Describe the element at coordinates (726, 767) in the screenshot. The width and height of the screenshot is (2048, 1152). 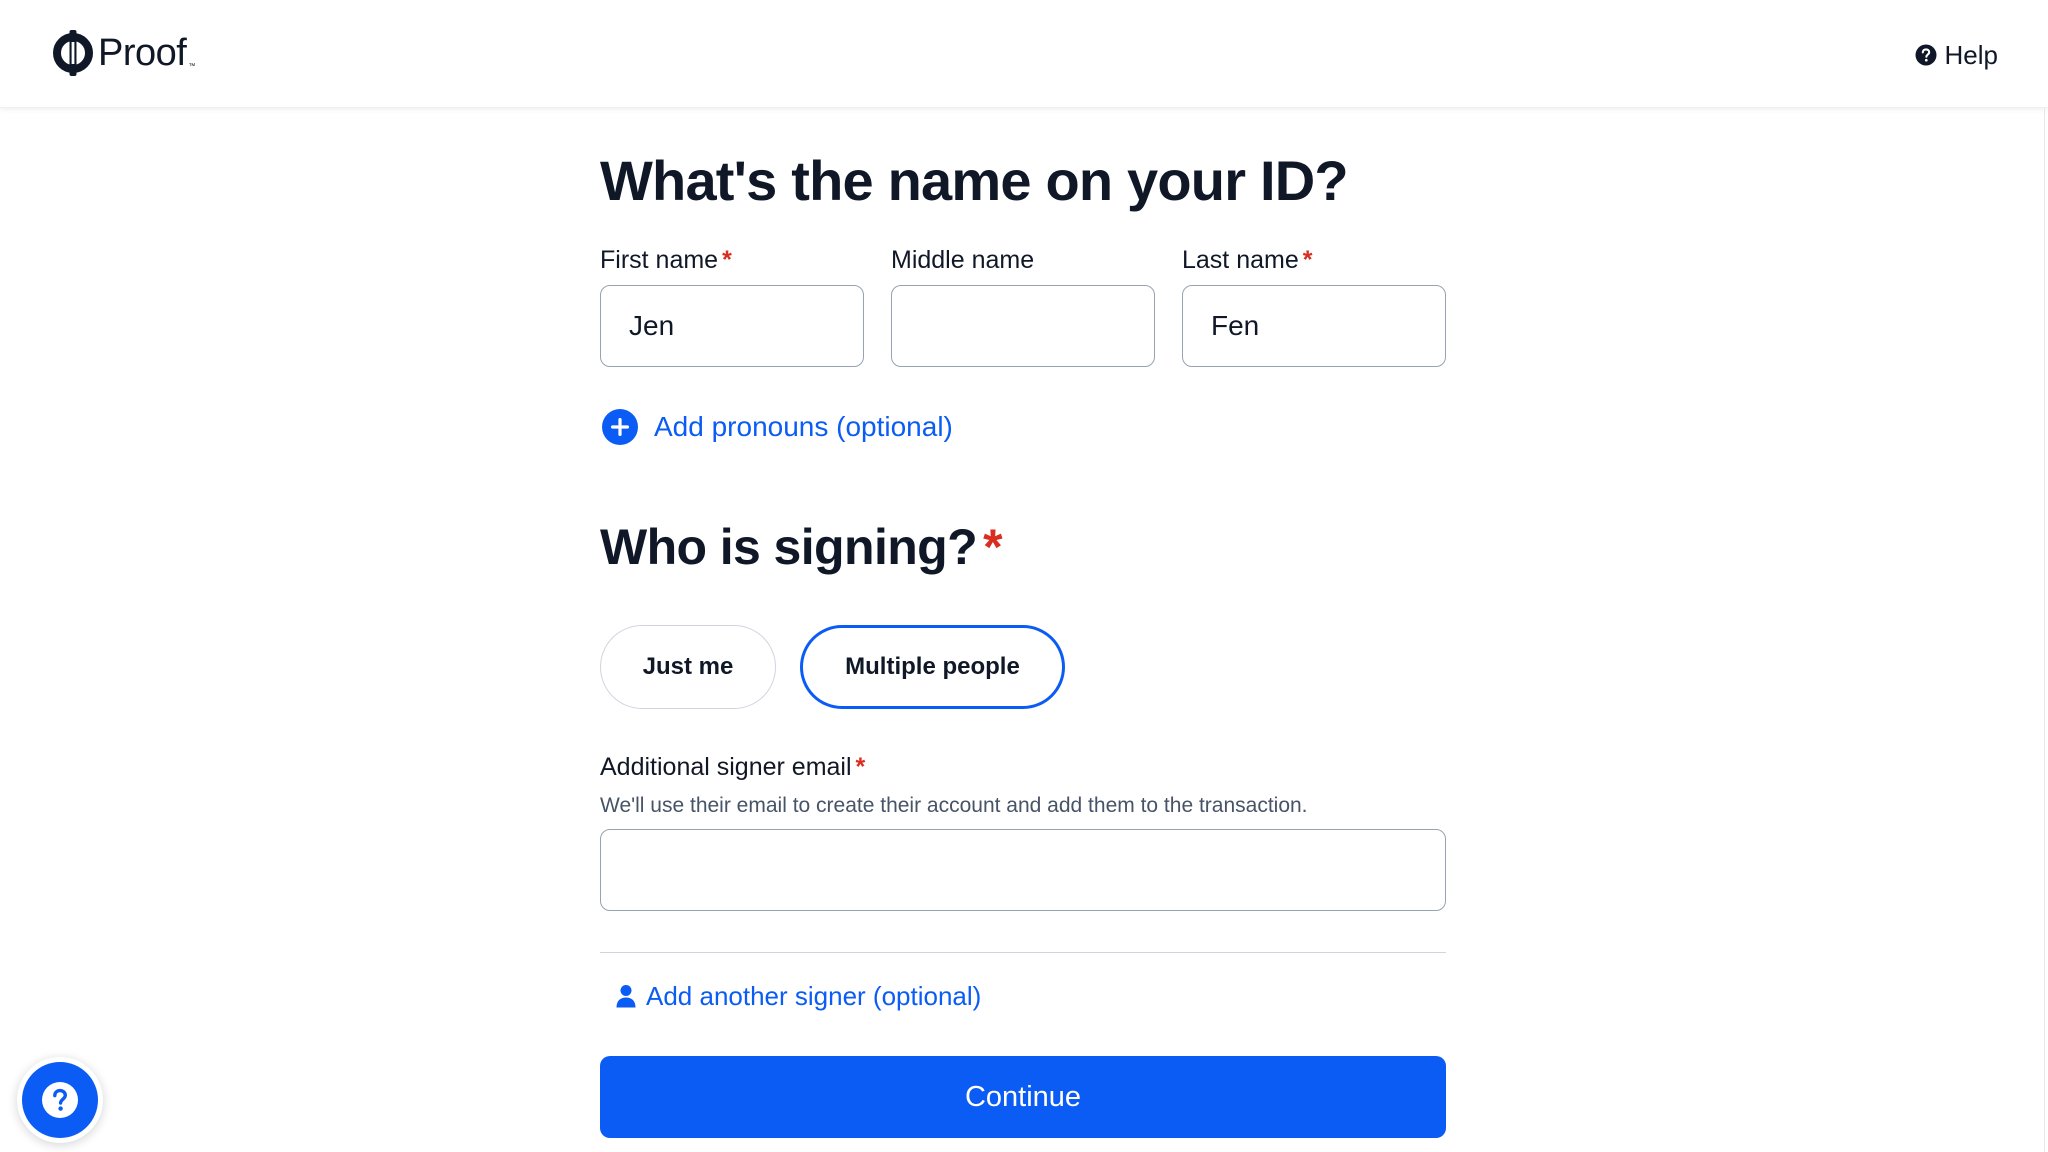
I see `signer-email-label-text: Additional signer email` at that location.